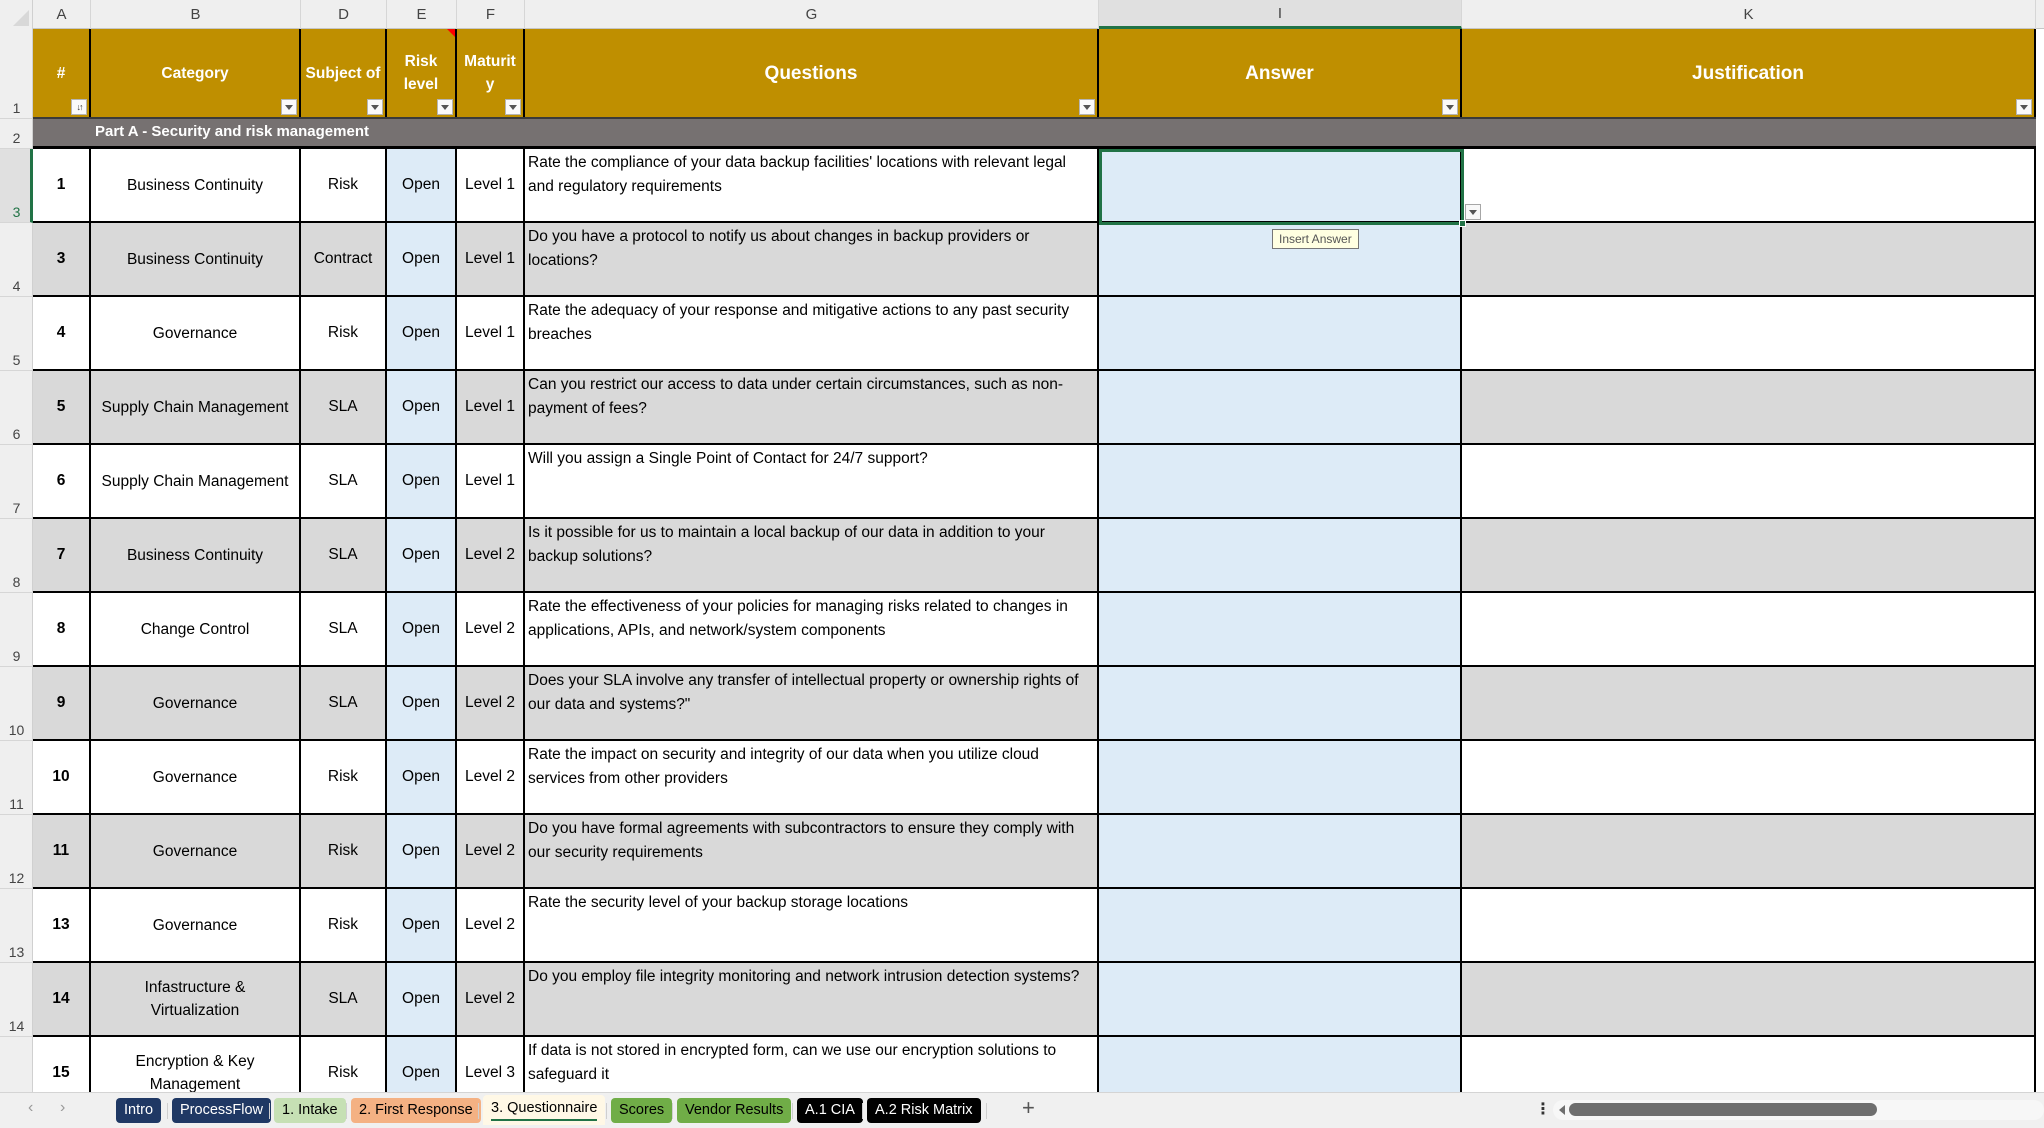 This screenshot has width=2044, height=1128. I want to click on num-cell: 11, so click(62, 851).